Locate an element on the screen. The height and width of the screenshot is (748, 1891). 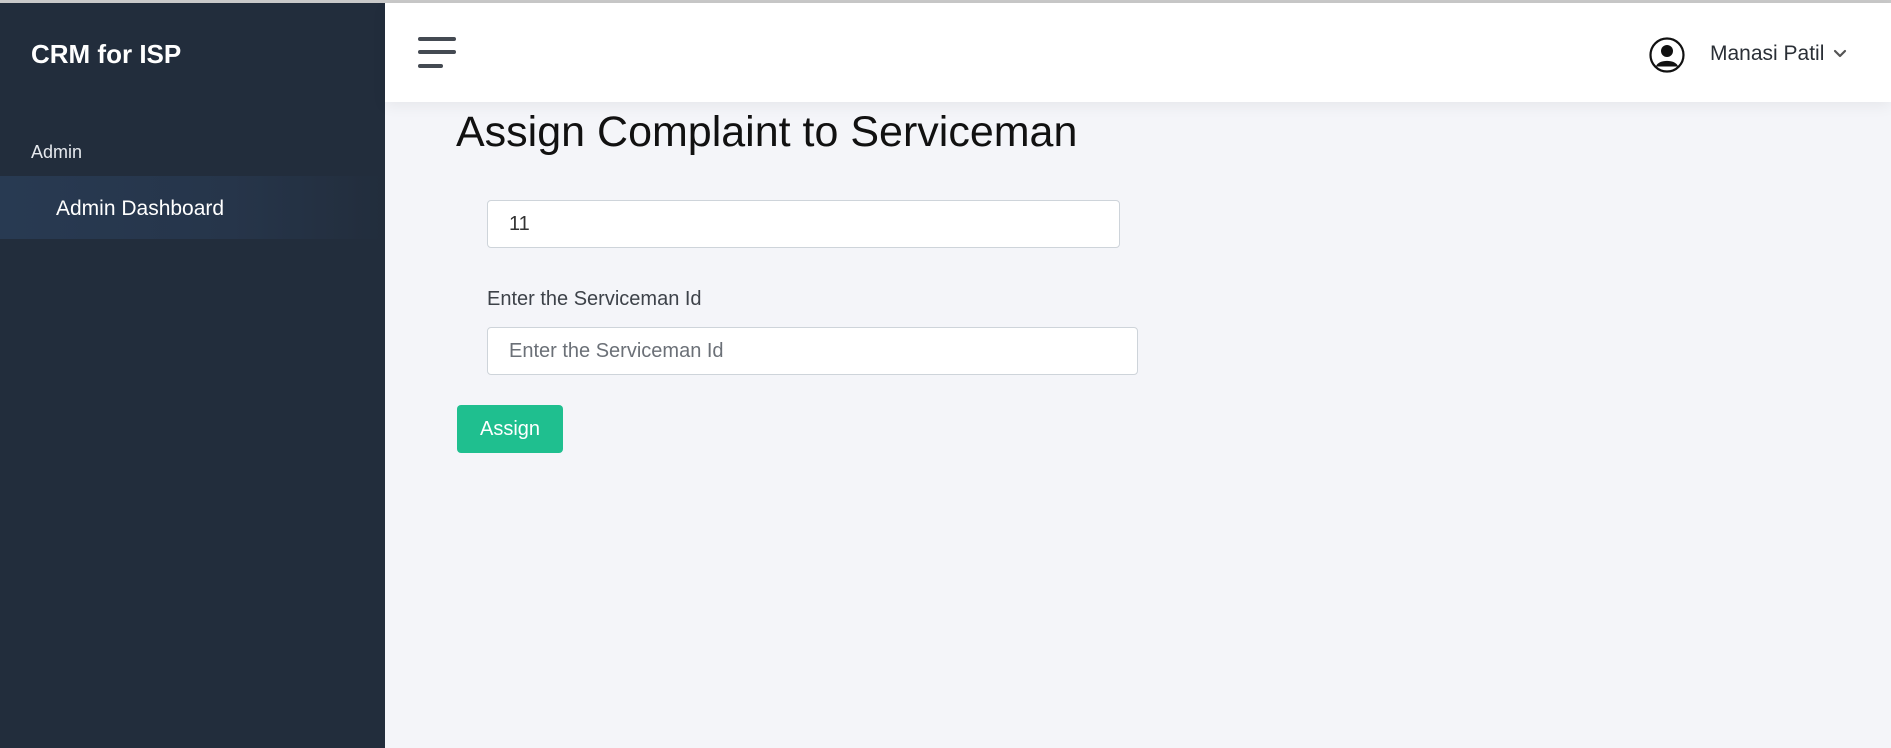
complaint-id-field is located at coordinates (803, 224).